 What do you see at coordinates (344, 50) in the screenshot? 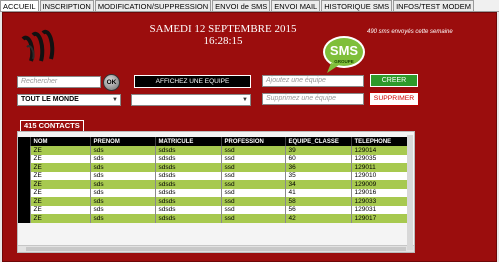
I see `sms-logo-text: SMS` at bounding box center [344, 50].